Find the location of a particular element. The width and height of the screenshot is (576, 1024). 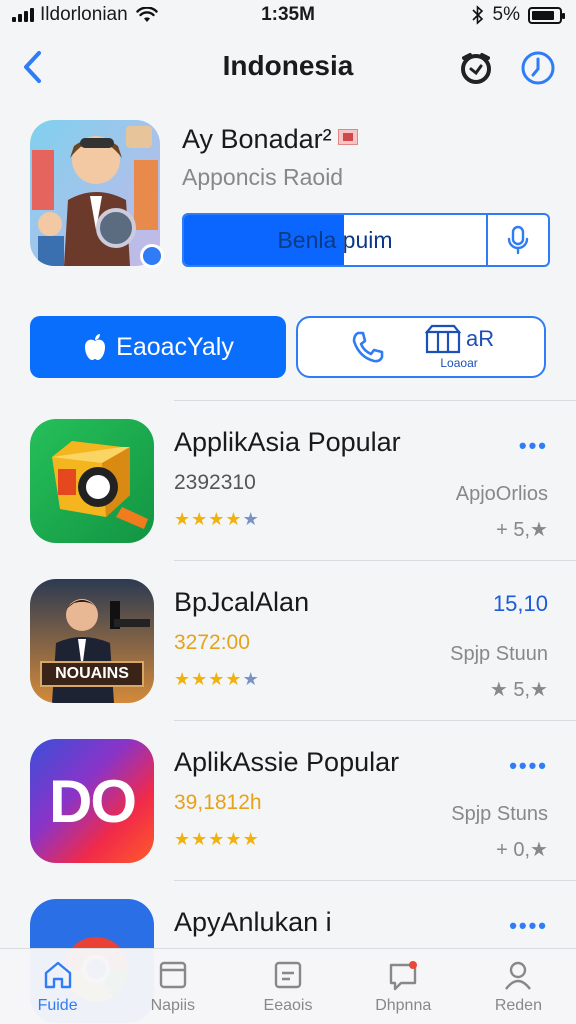

apps-icon is located at coordinates (172, 975).